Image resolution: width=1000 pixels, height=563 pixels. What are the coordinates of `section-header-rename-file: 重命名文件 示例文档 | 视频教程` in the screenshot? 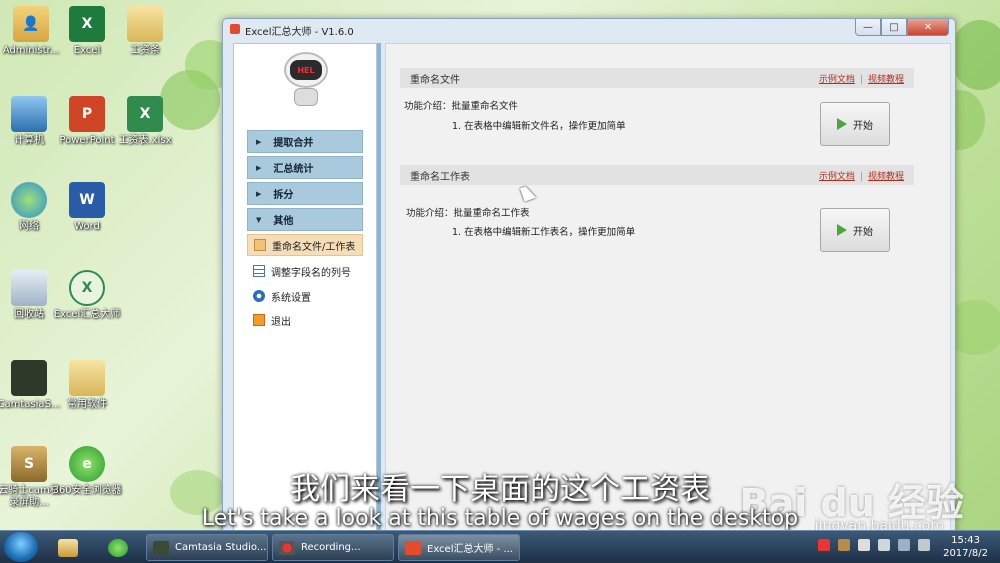 It's located at (657, 78).